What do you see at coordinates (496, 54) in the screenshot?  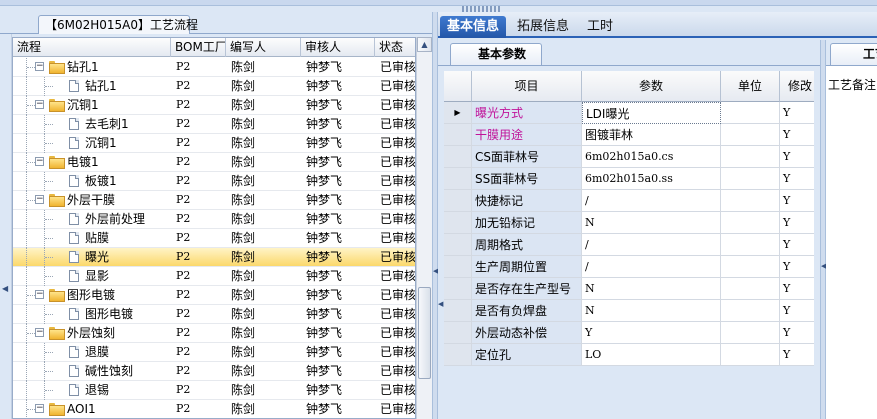 I see `basic-params-tab: 基本参数` at bounding box center [496, 54].